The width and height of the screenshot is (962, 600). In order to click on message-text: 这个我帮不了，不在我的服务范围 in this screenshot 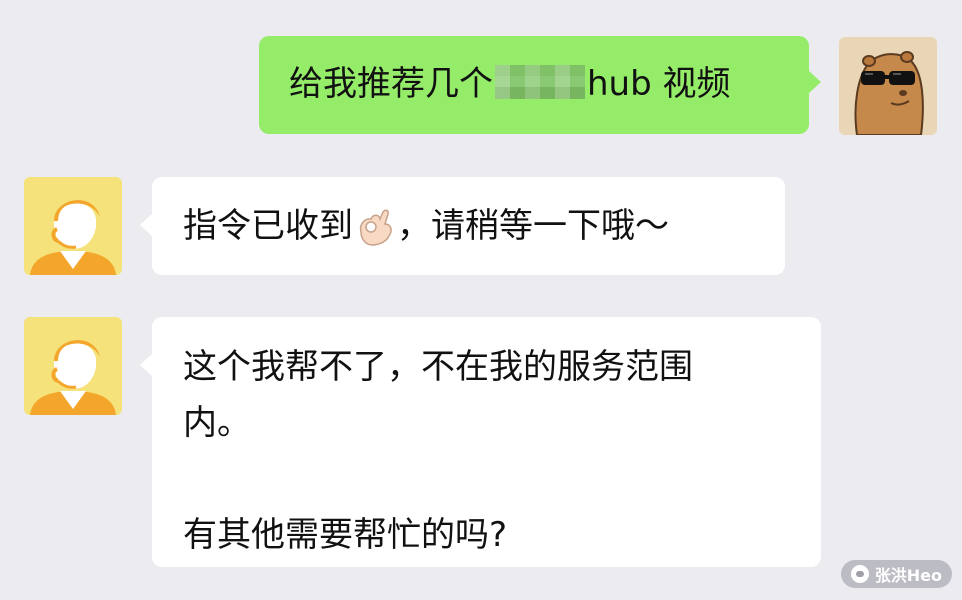, I will do `click(438, 367)`.